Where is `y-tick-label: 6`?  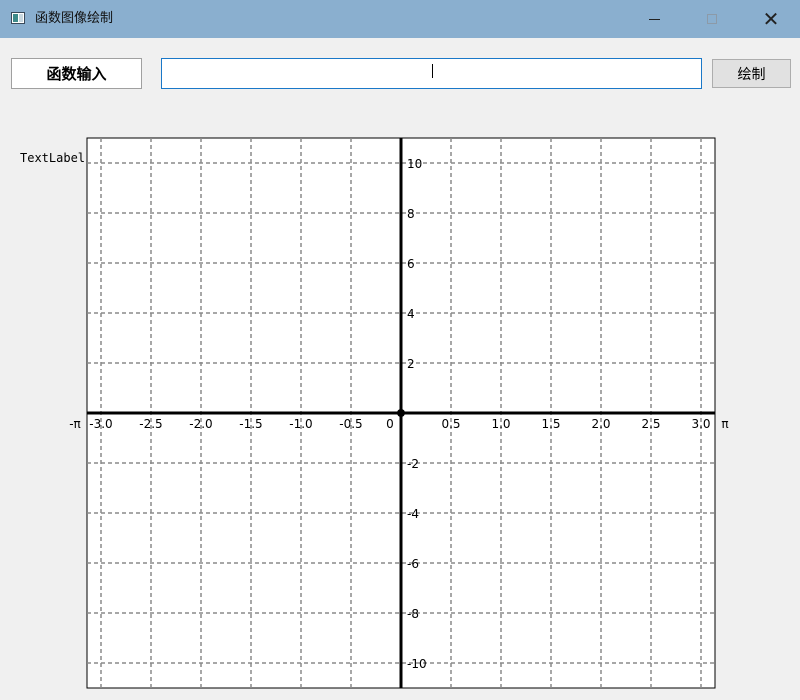 y-tick-label: 6 is located at coordinates (411, 264).